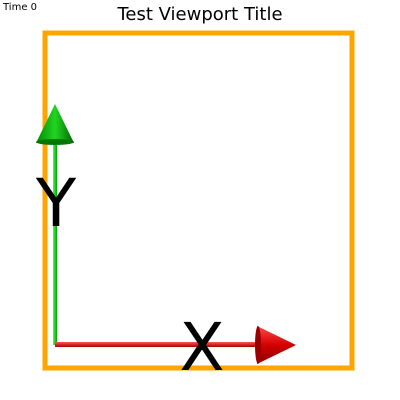 The image size is (400, 400). Describe the element at coordinates (201, 347) in the screenshot. I see `x-axis-label: X` at that location.